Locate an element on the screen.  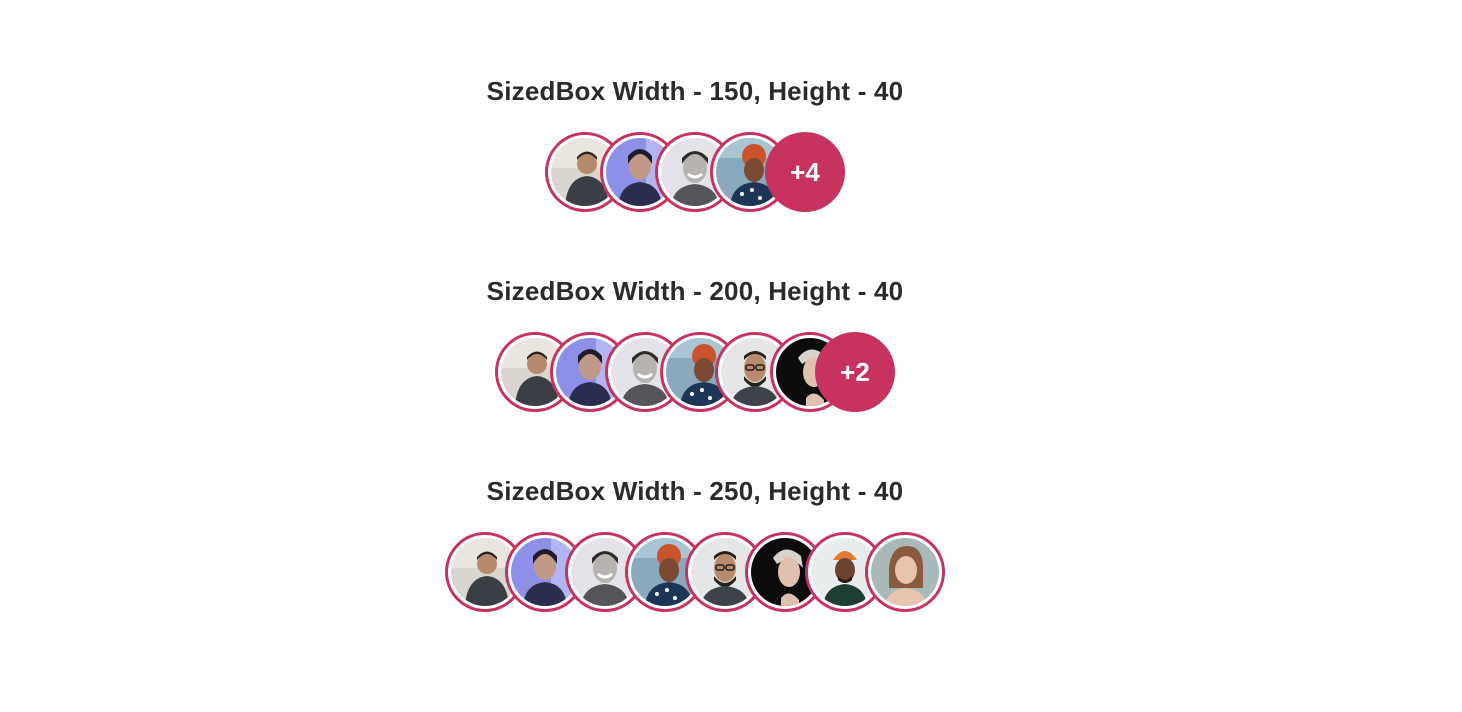
more-count-badge: +4 is located at coordinates (805, 172).